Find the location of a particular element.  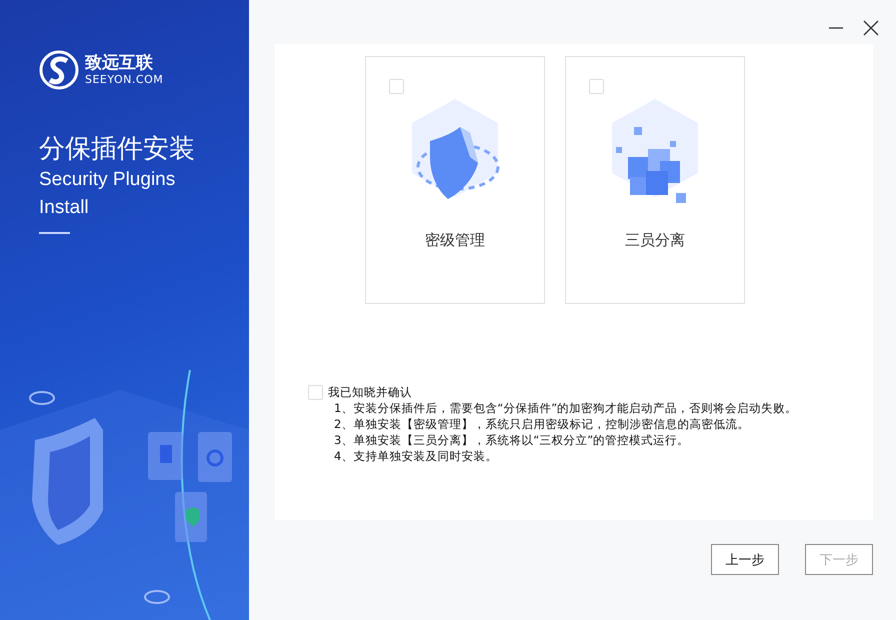

brand-name: 致远互联 is located at coordinates (119, 63).